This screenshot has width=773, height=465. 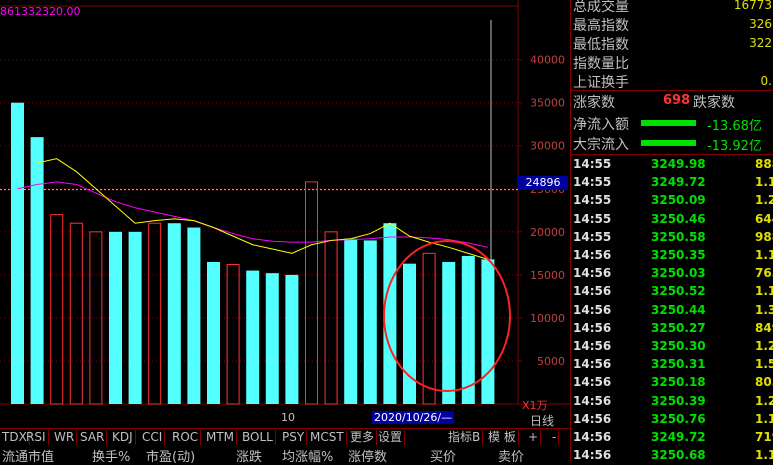 What do you see at coordinates (764, 218) in the screenshot?
I see `tick-volume: 644` at bounding box center [764, 218].